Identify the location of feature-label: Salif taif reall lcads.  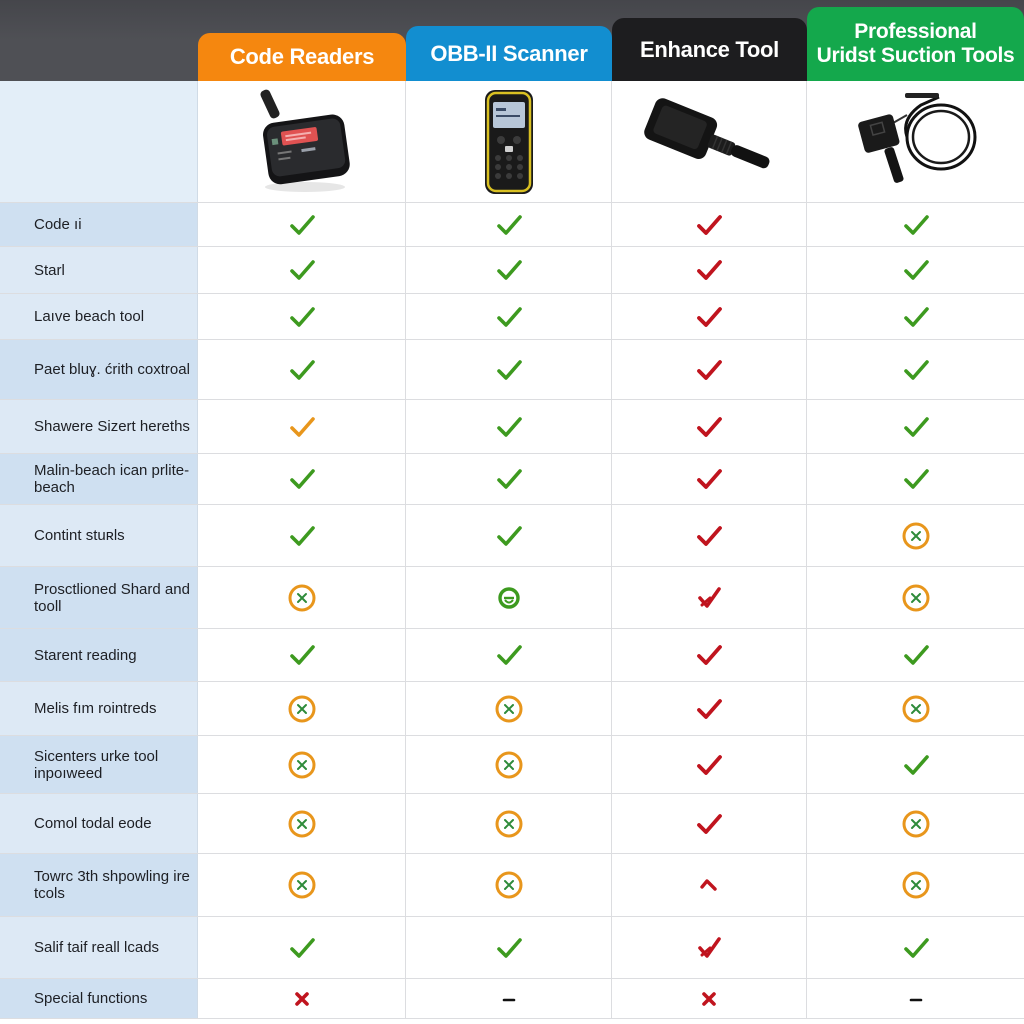
(99, 947).